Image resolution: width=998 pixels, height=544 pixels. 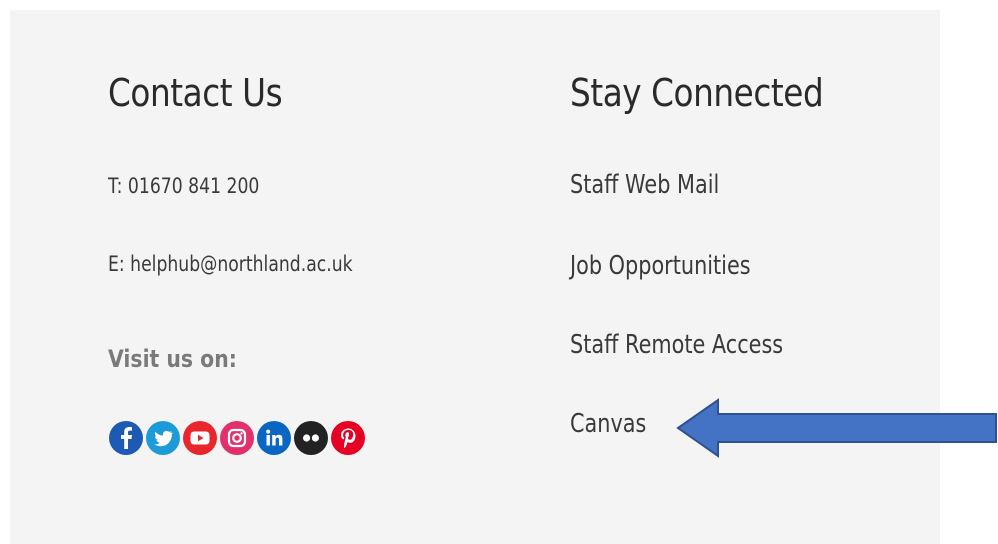 I want to click on flickr-icon, so click(x=311, y=438).